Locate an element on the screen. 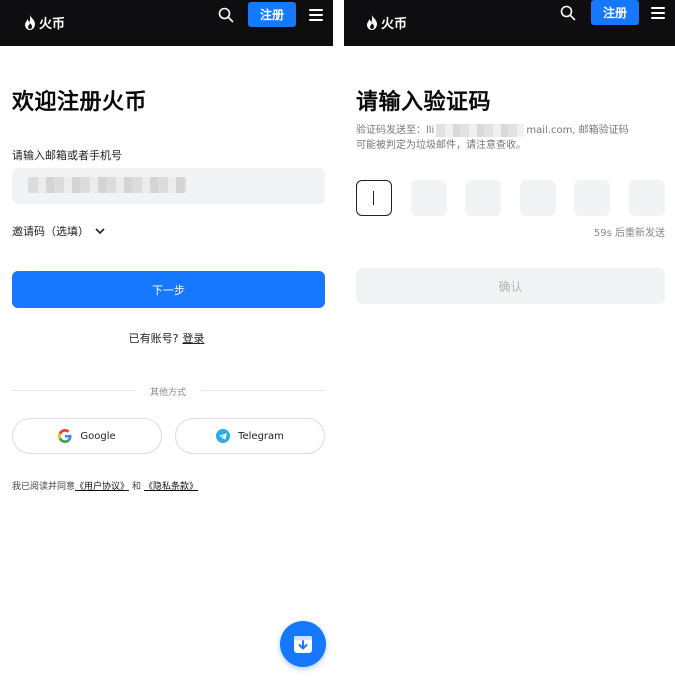 The image size is (675, 694). and-text: 和 is located at coordinates (137, 487).